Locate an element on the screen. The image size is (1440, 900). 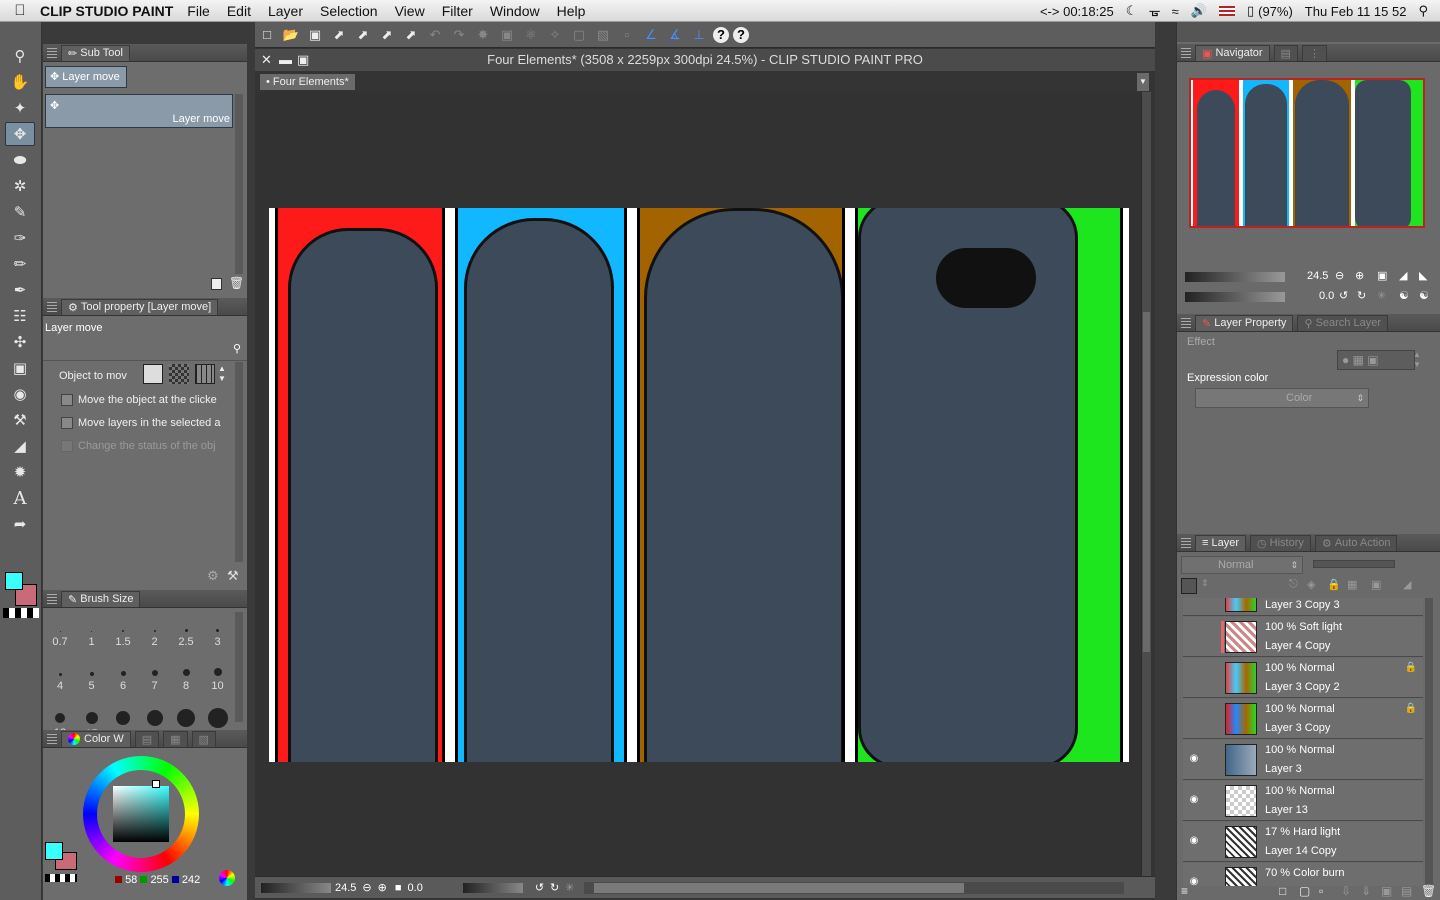
zoom-tool-icon: ⚲ is located at coordinates (20, 56).